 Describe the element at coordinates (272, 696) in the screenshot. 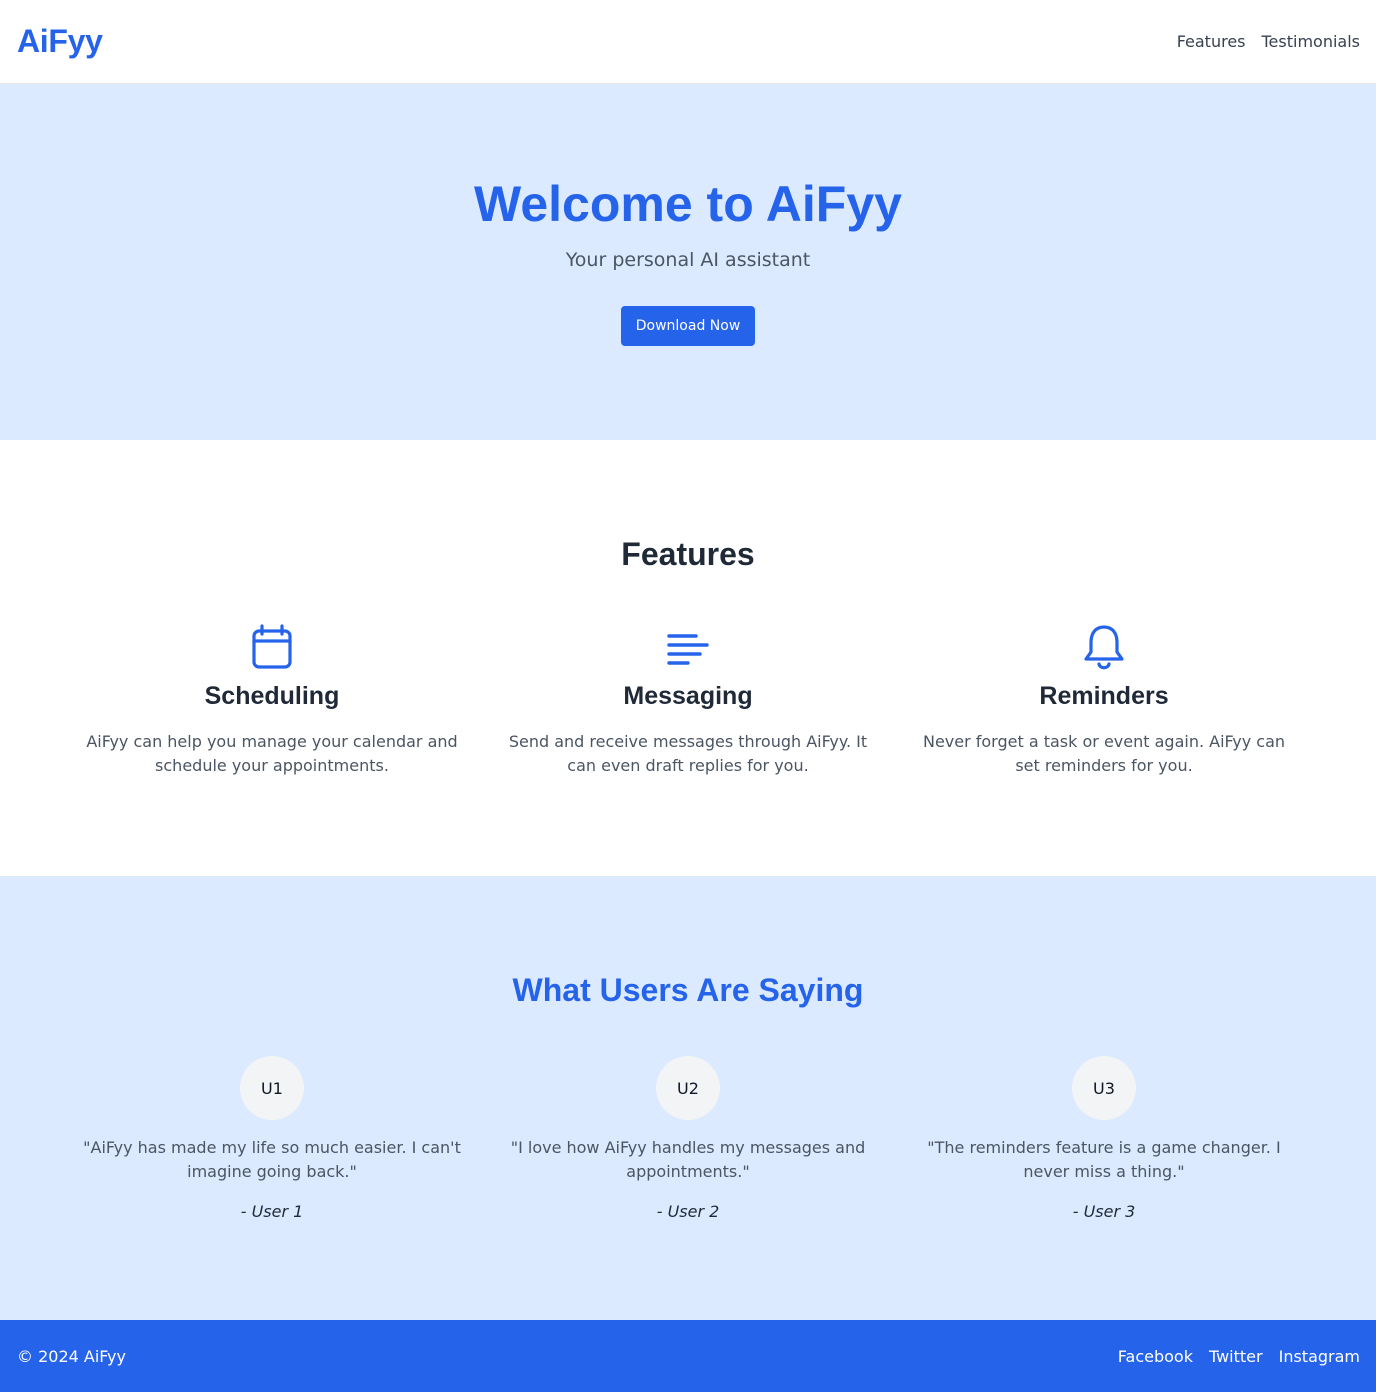

I see `feature-name: Scheduling` at that location.